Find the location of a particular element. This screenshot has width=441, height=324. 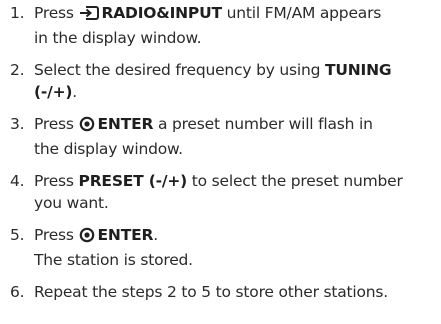

step-5: 5. Press ENTER. The station is stored. is located at coordinates (220, 247).